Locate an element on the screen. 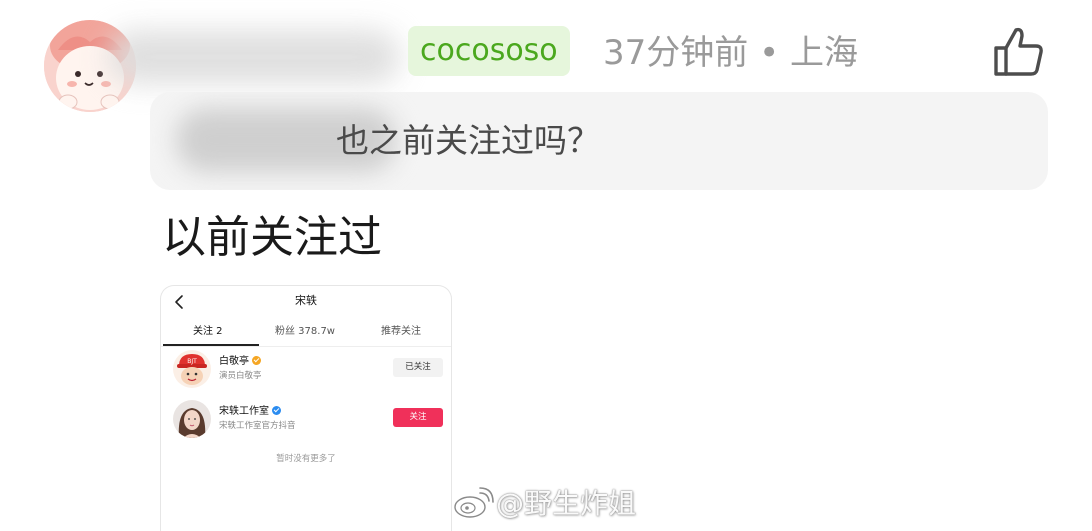 The height and width of the screenshot is (531, 1092). watermark: @野生炸姐 is located at coordinates (544, 504).